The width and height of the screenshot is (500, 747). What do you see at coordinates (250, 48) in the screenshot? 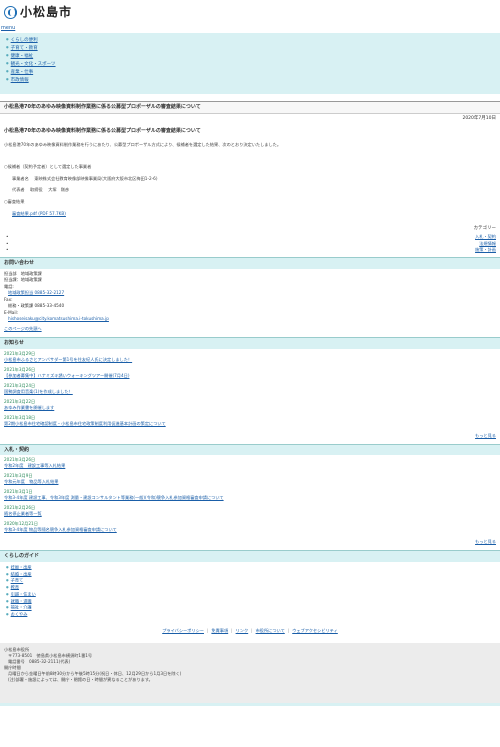
I see `nav-item: 子育て・教育` at bounding box center [250, 48].